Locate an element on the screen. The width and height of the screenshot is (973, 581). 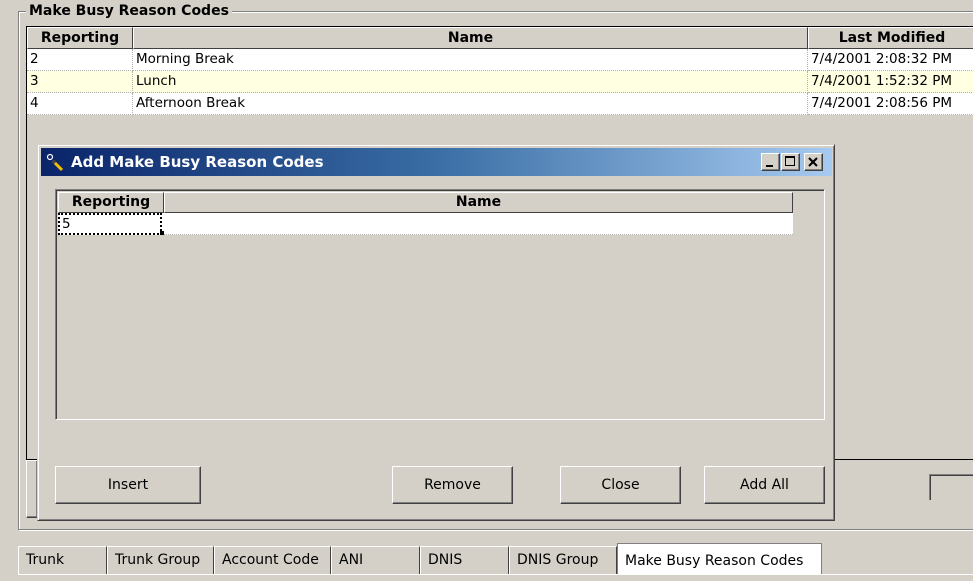
maximize-icon is located at coordinates (790, 161).